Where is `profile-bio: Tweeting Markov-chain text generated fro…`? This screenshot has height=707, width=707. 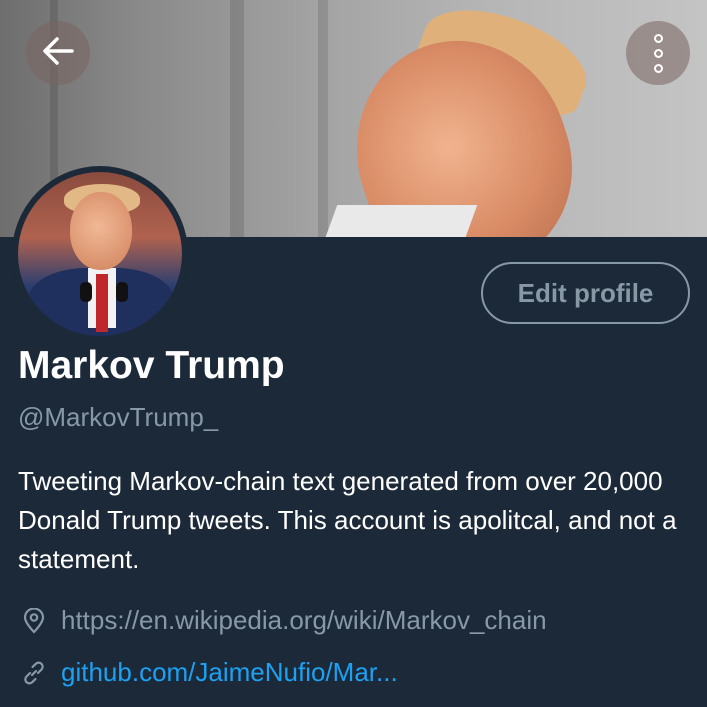
profile-bio: Tweeting Markov-chain text generated fro… is located at coordinates (347, 520).